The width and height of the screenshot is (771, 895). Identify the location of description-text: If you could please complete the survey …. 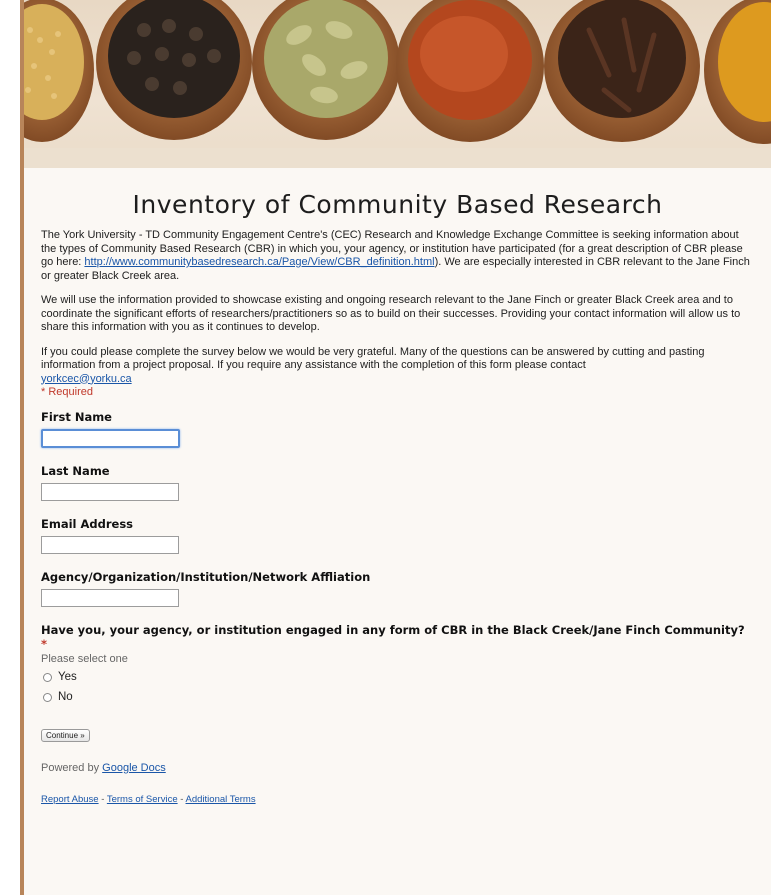
(373, 358).